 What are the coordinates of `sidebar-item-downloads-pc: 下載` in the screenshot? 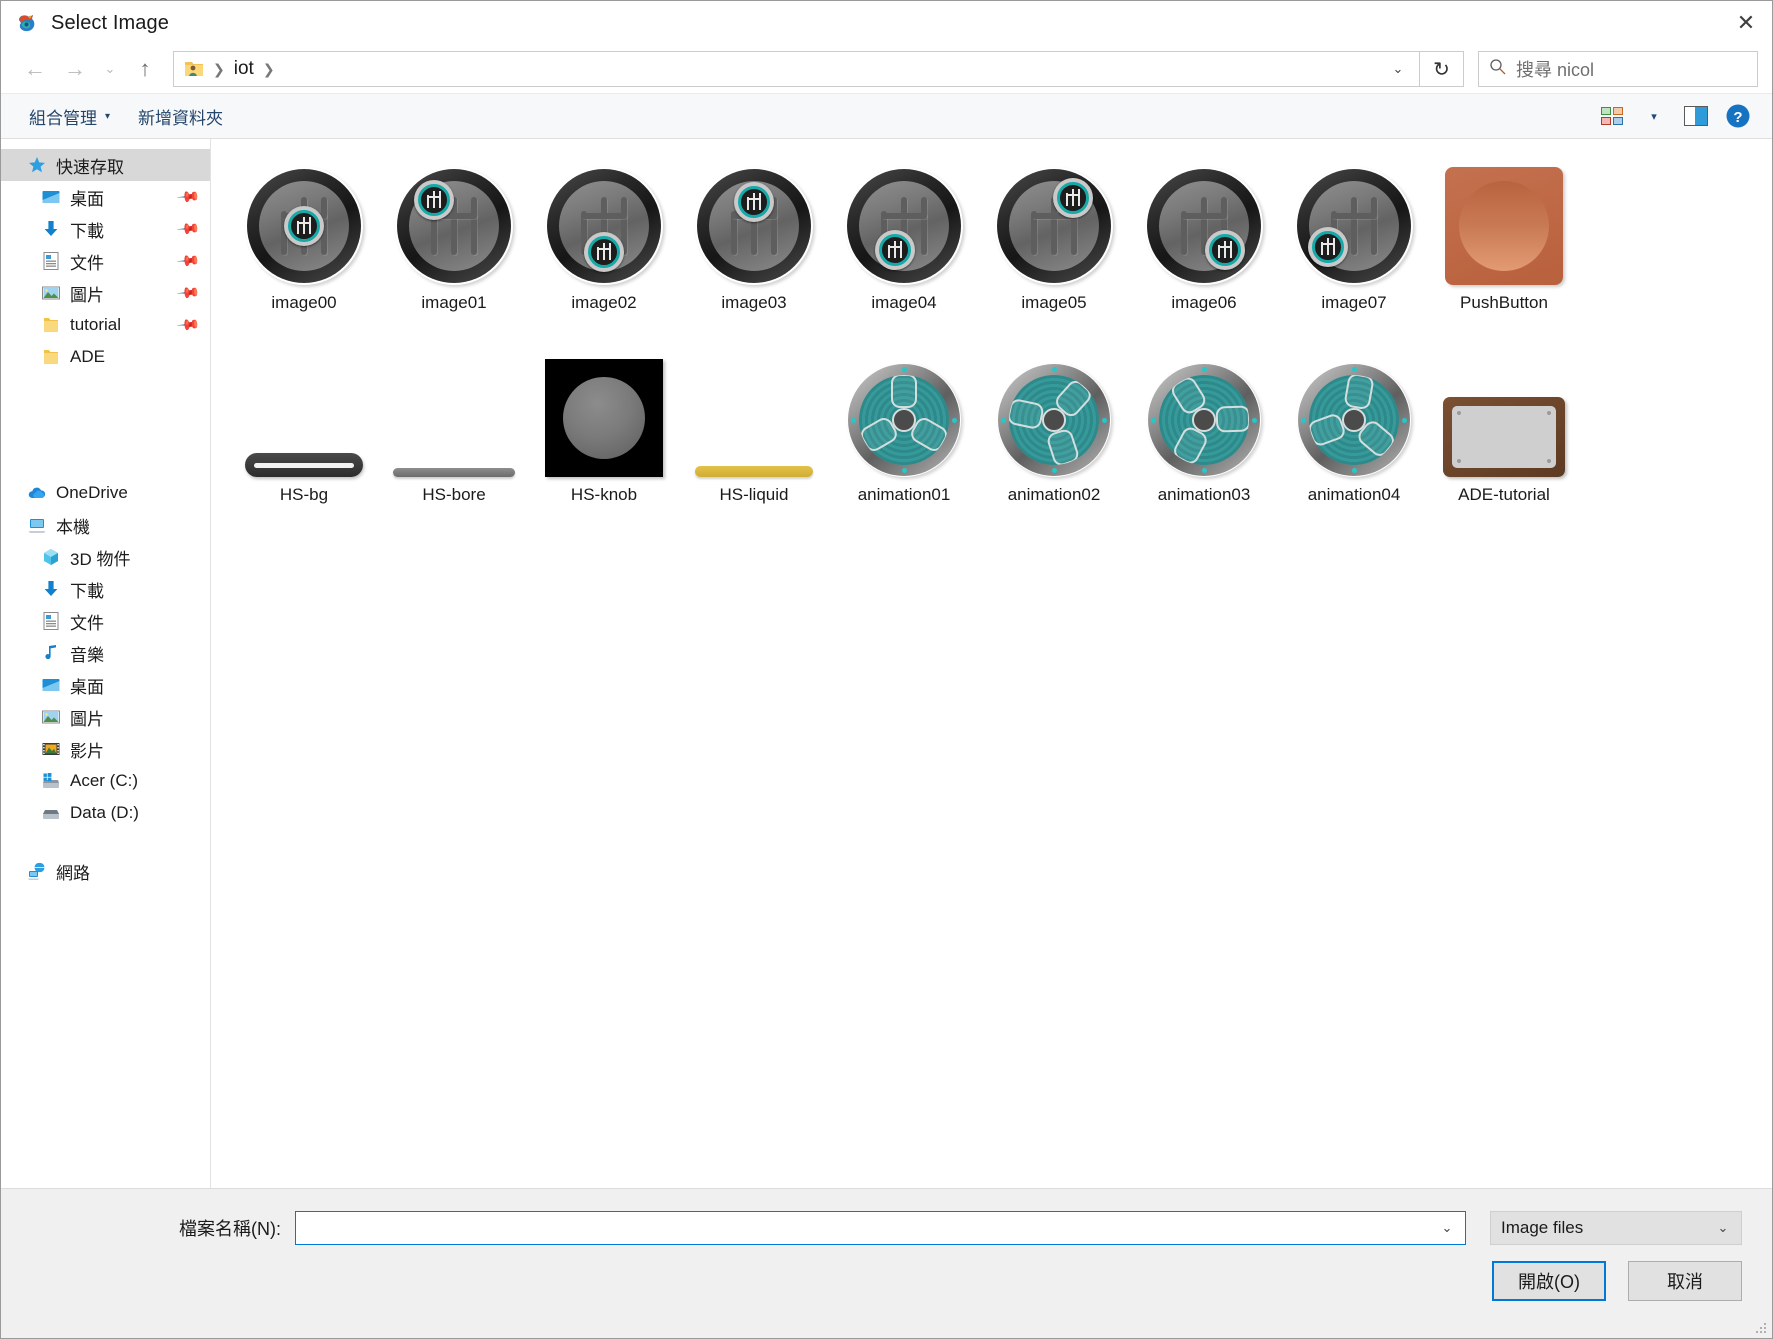 It's located at (105, 589).